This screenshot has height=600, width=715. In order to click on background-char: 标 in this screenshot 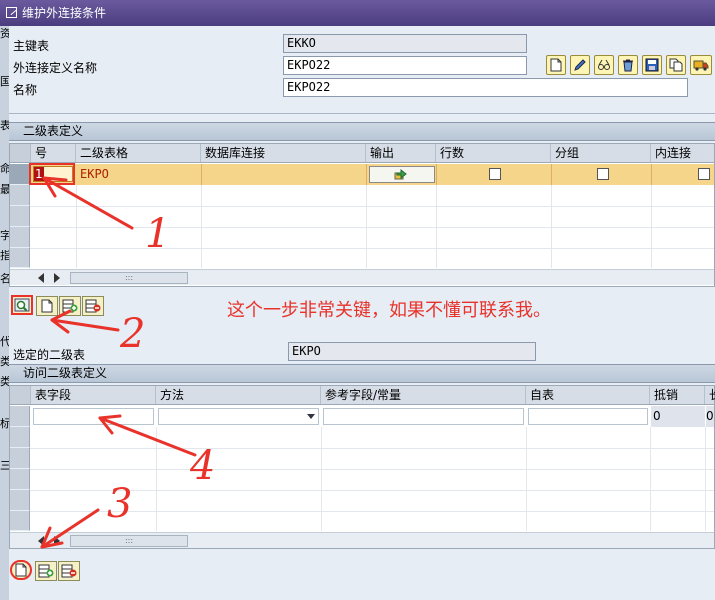, I will do `click(4, 424)`.